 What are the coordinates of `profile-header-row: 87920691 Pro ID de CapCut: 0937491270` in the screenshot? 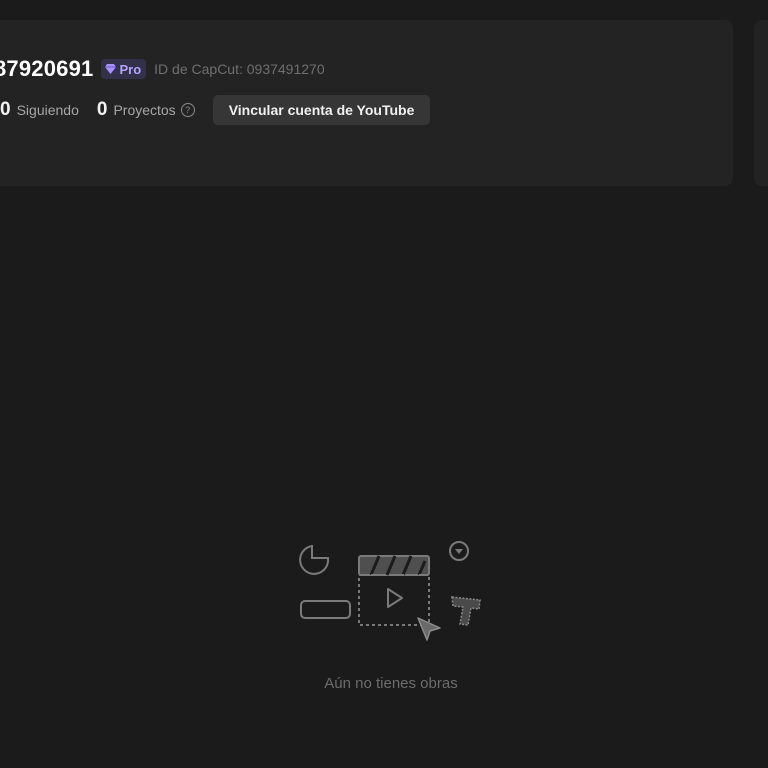 It's located at (162, 69).